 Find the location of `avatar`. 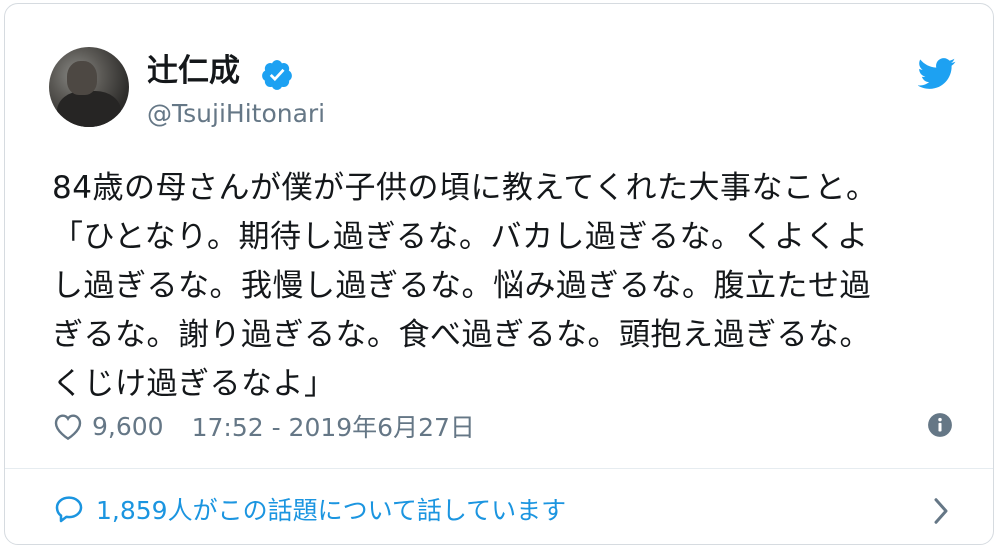

avatar is located at coordinates (89, 87).